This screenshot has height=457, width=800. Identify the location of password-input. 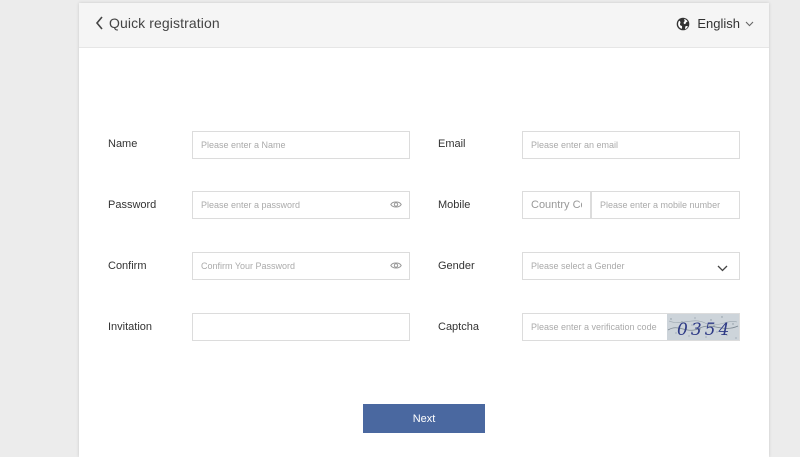
(301, 205).